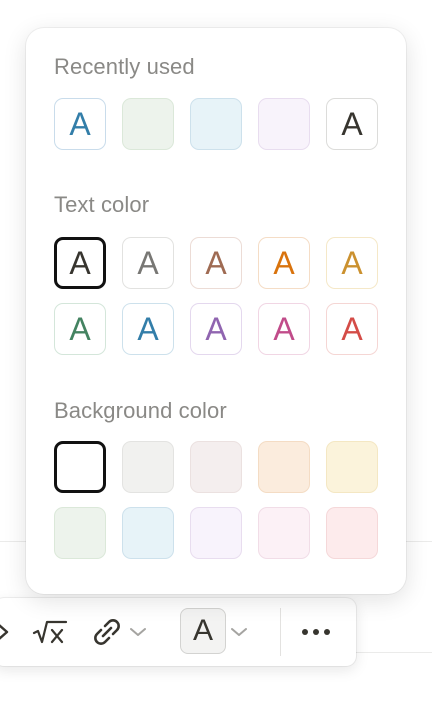 The width and height of the screenshot is (432, 710). I want to click on text-color-swatch-orange: A, so click(284, 263).